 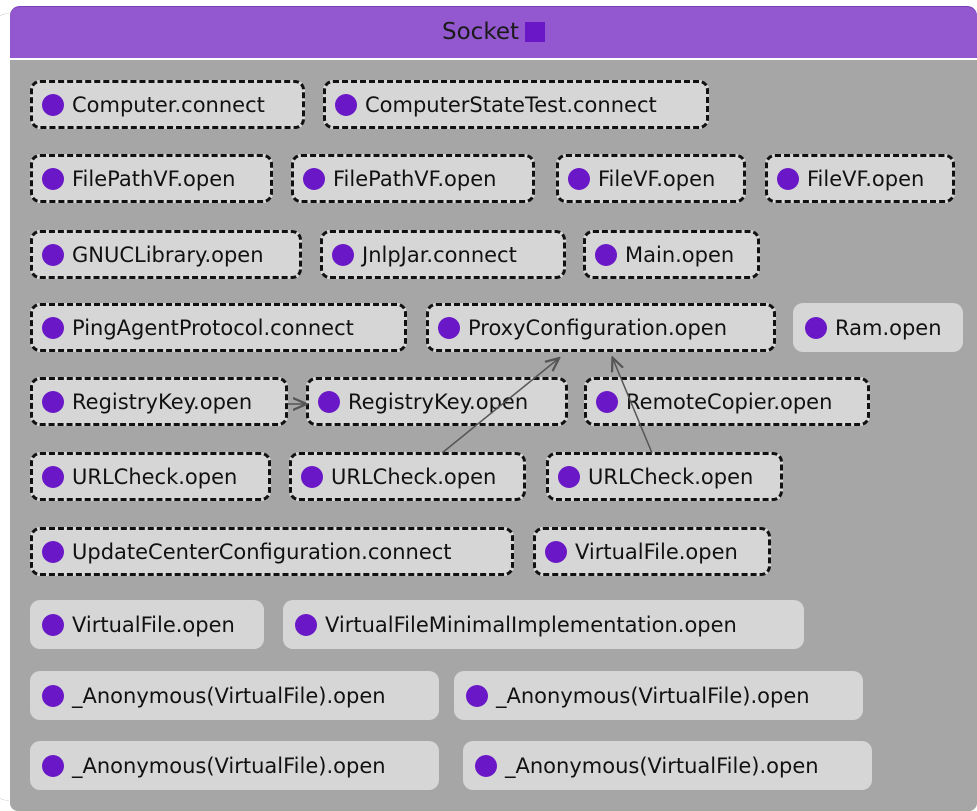 I want to click on node-filepathvf-open-1: FilePathVF.open, so click(x=151, y=178).